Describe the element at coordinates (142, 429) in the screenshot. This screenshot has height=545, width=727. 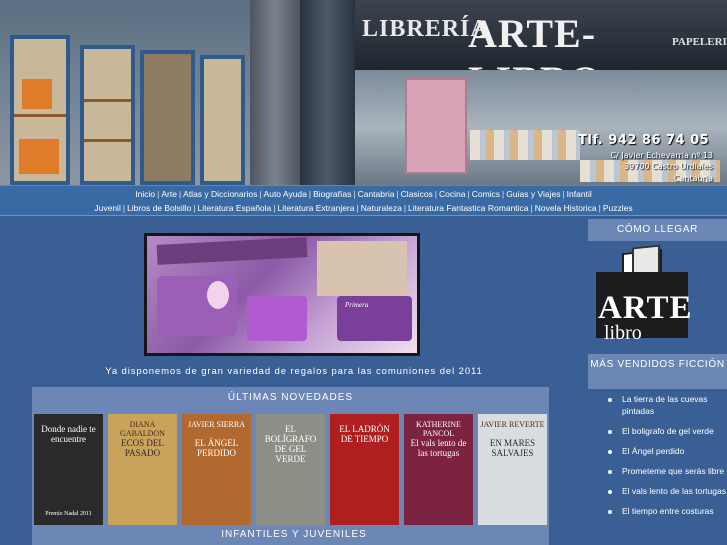
I see `book-author: DIANA GABALDON` at that location.